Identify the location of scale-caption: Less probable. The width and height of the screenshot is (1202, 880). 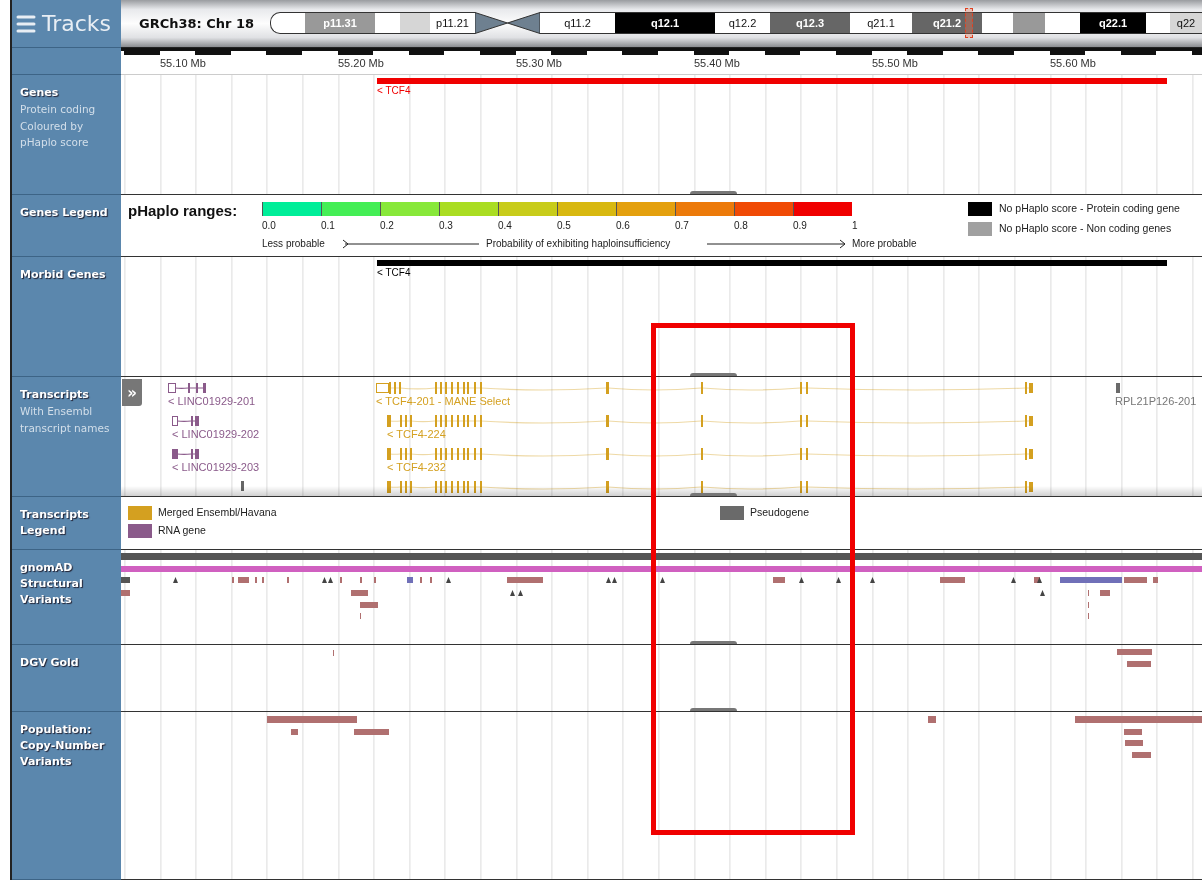
(293, 243).